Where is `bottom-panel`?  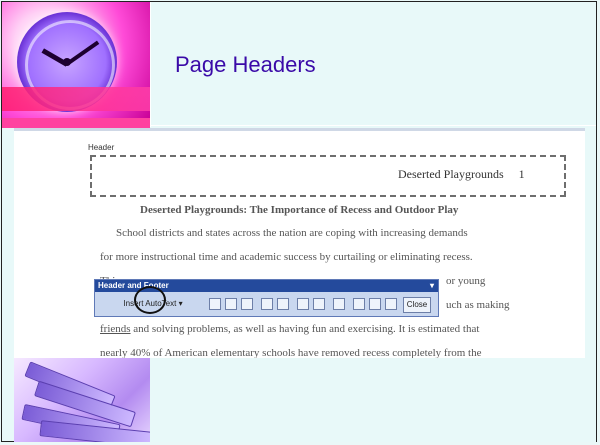 bottom-panel is located at coordinates (373, 400).